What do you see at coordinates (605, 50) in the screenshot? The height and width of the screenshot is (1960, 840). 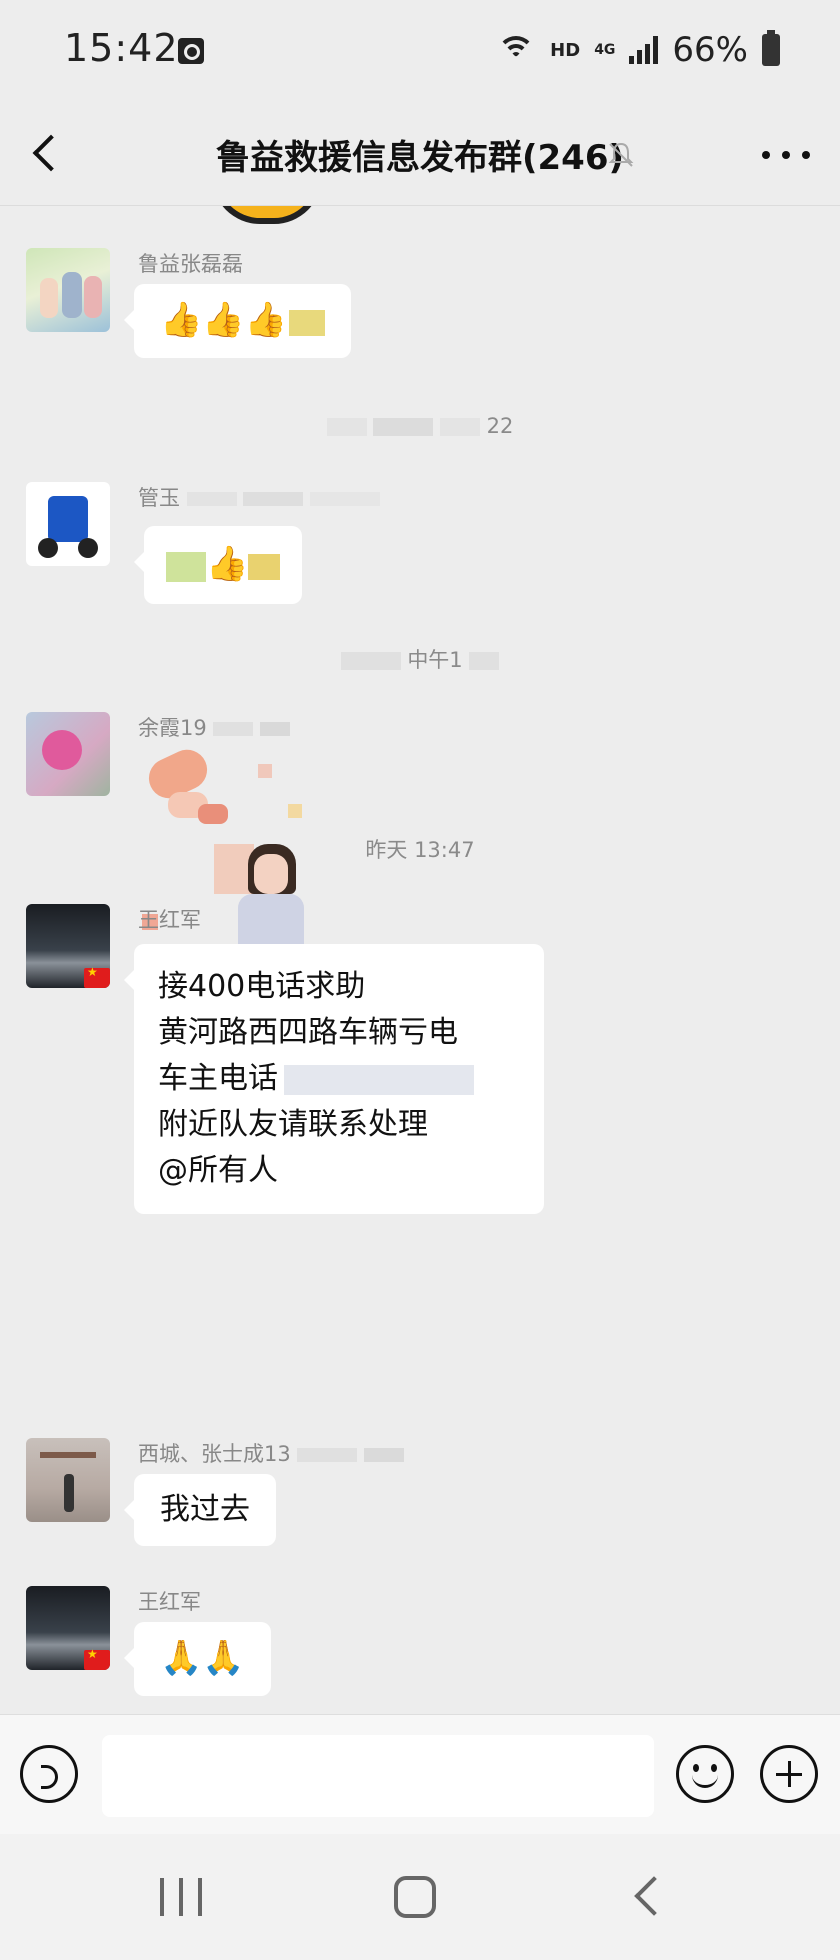 I see `network-type: 4G` at bounding box center [605, 50].